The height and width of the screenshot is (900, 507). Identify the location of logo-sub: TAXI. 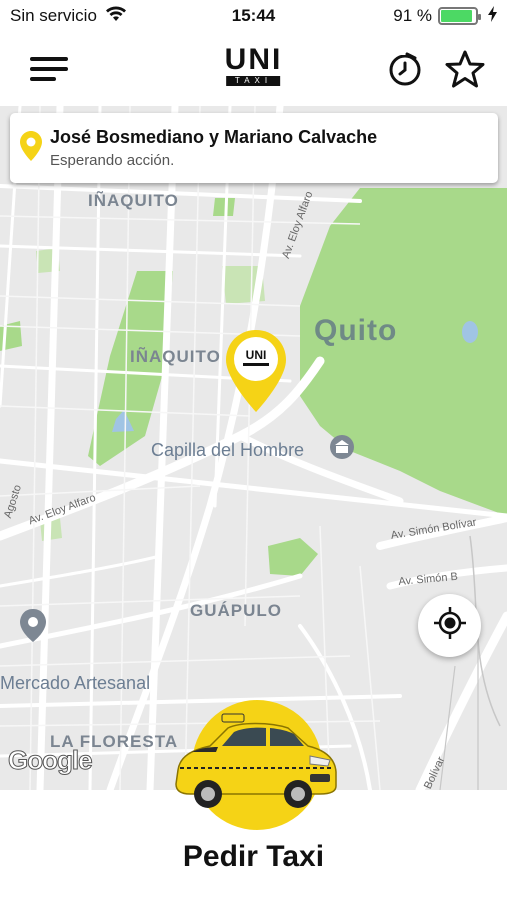
(253, 81).